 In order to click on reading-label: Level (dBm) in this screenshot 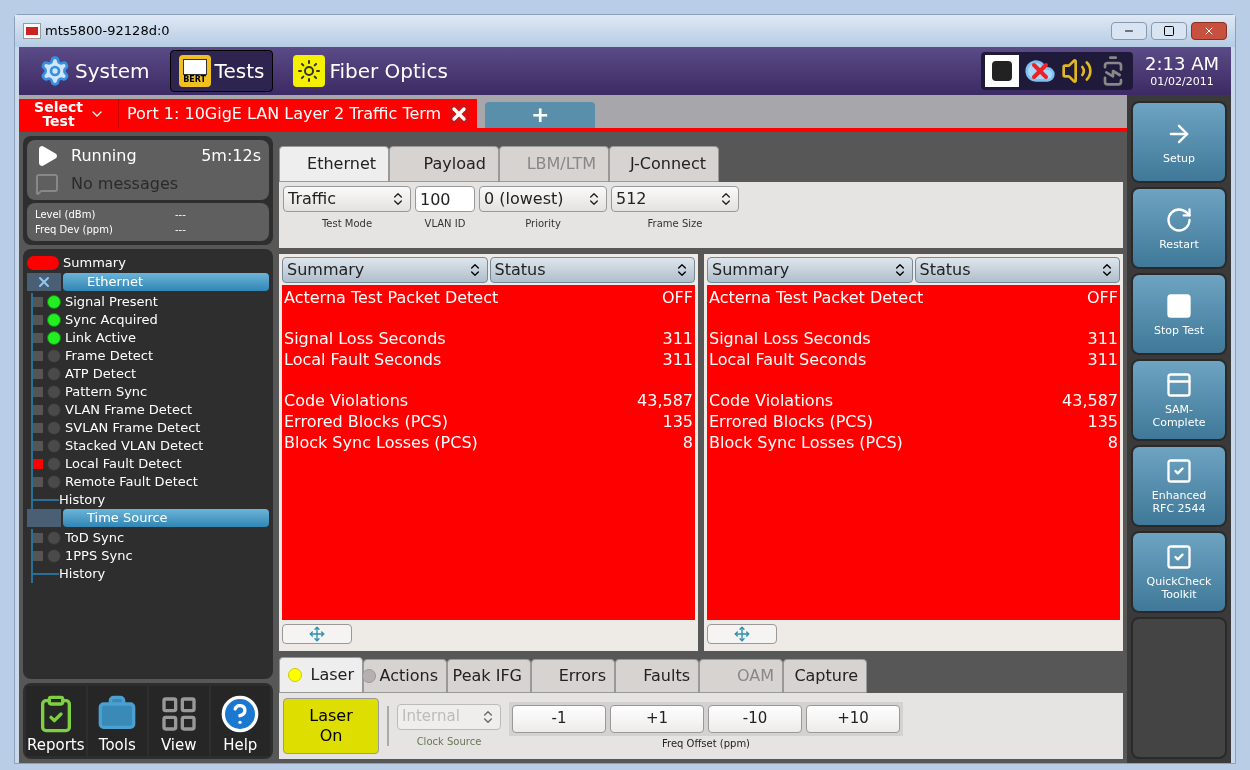, I will do `click(66, 215)`.